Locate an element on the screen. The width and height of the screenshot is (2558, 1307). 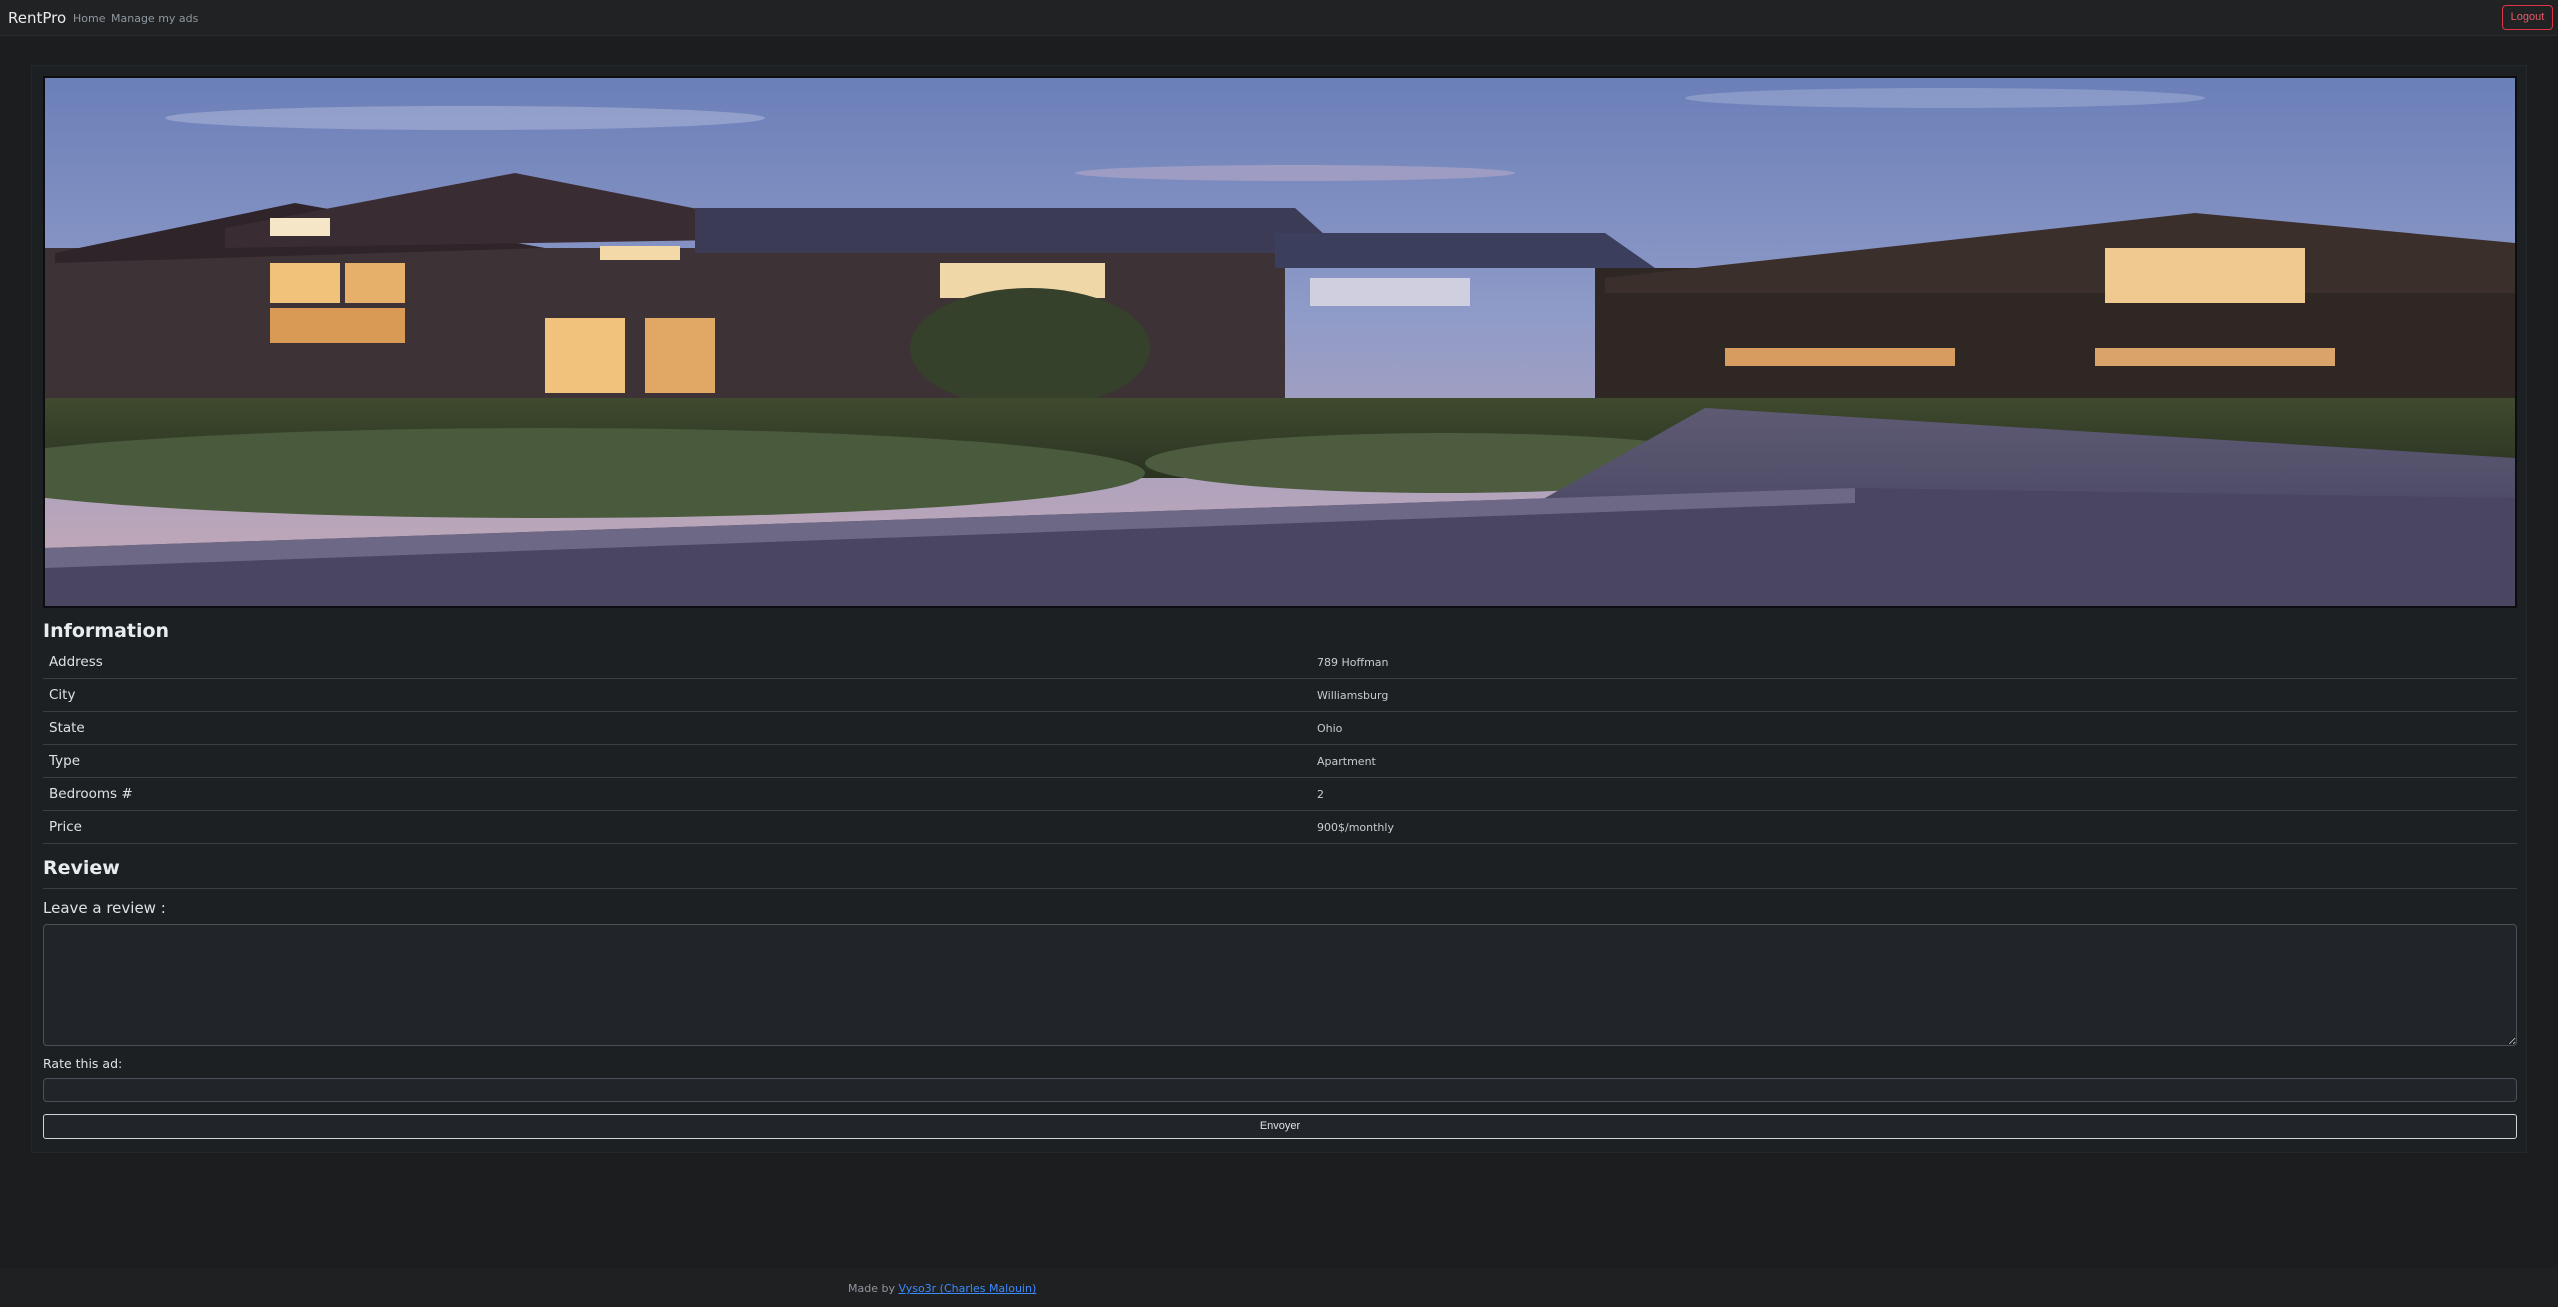
footer: Made by Vyso3r (Charles Malouin) is located at coordinates (1279, 1287).